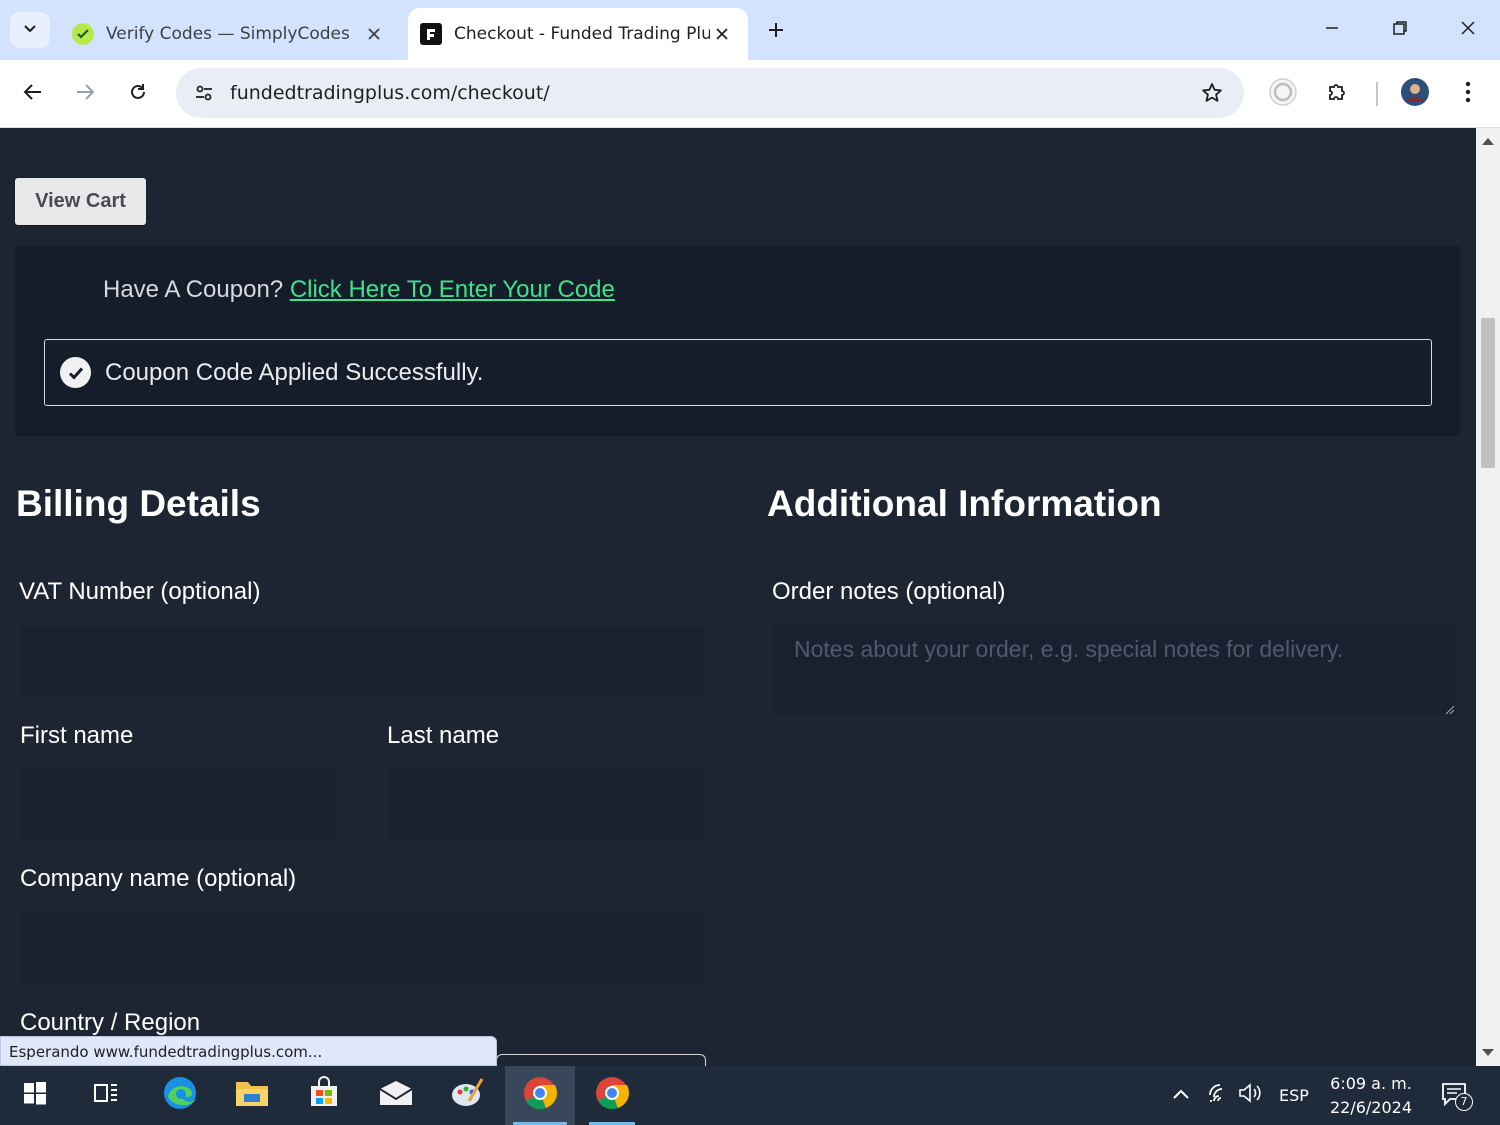  I want to click on fundedtradingplus-favicon-icon, so click(431, 34).